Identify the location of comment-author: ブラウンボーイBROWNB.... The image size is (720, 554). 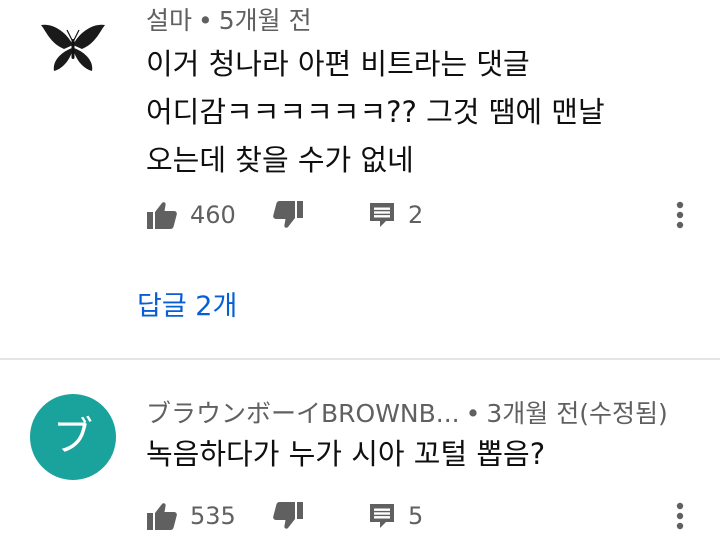
(303, 412).